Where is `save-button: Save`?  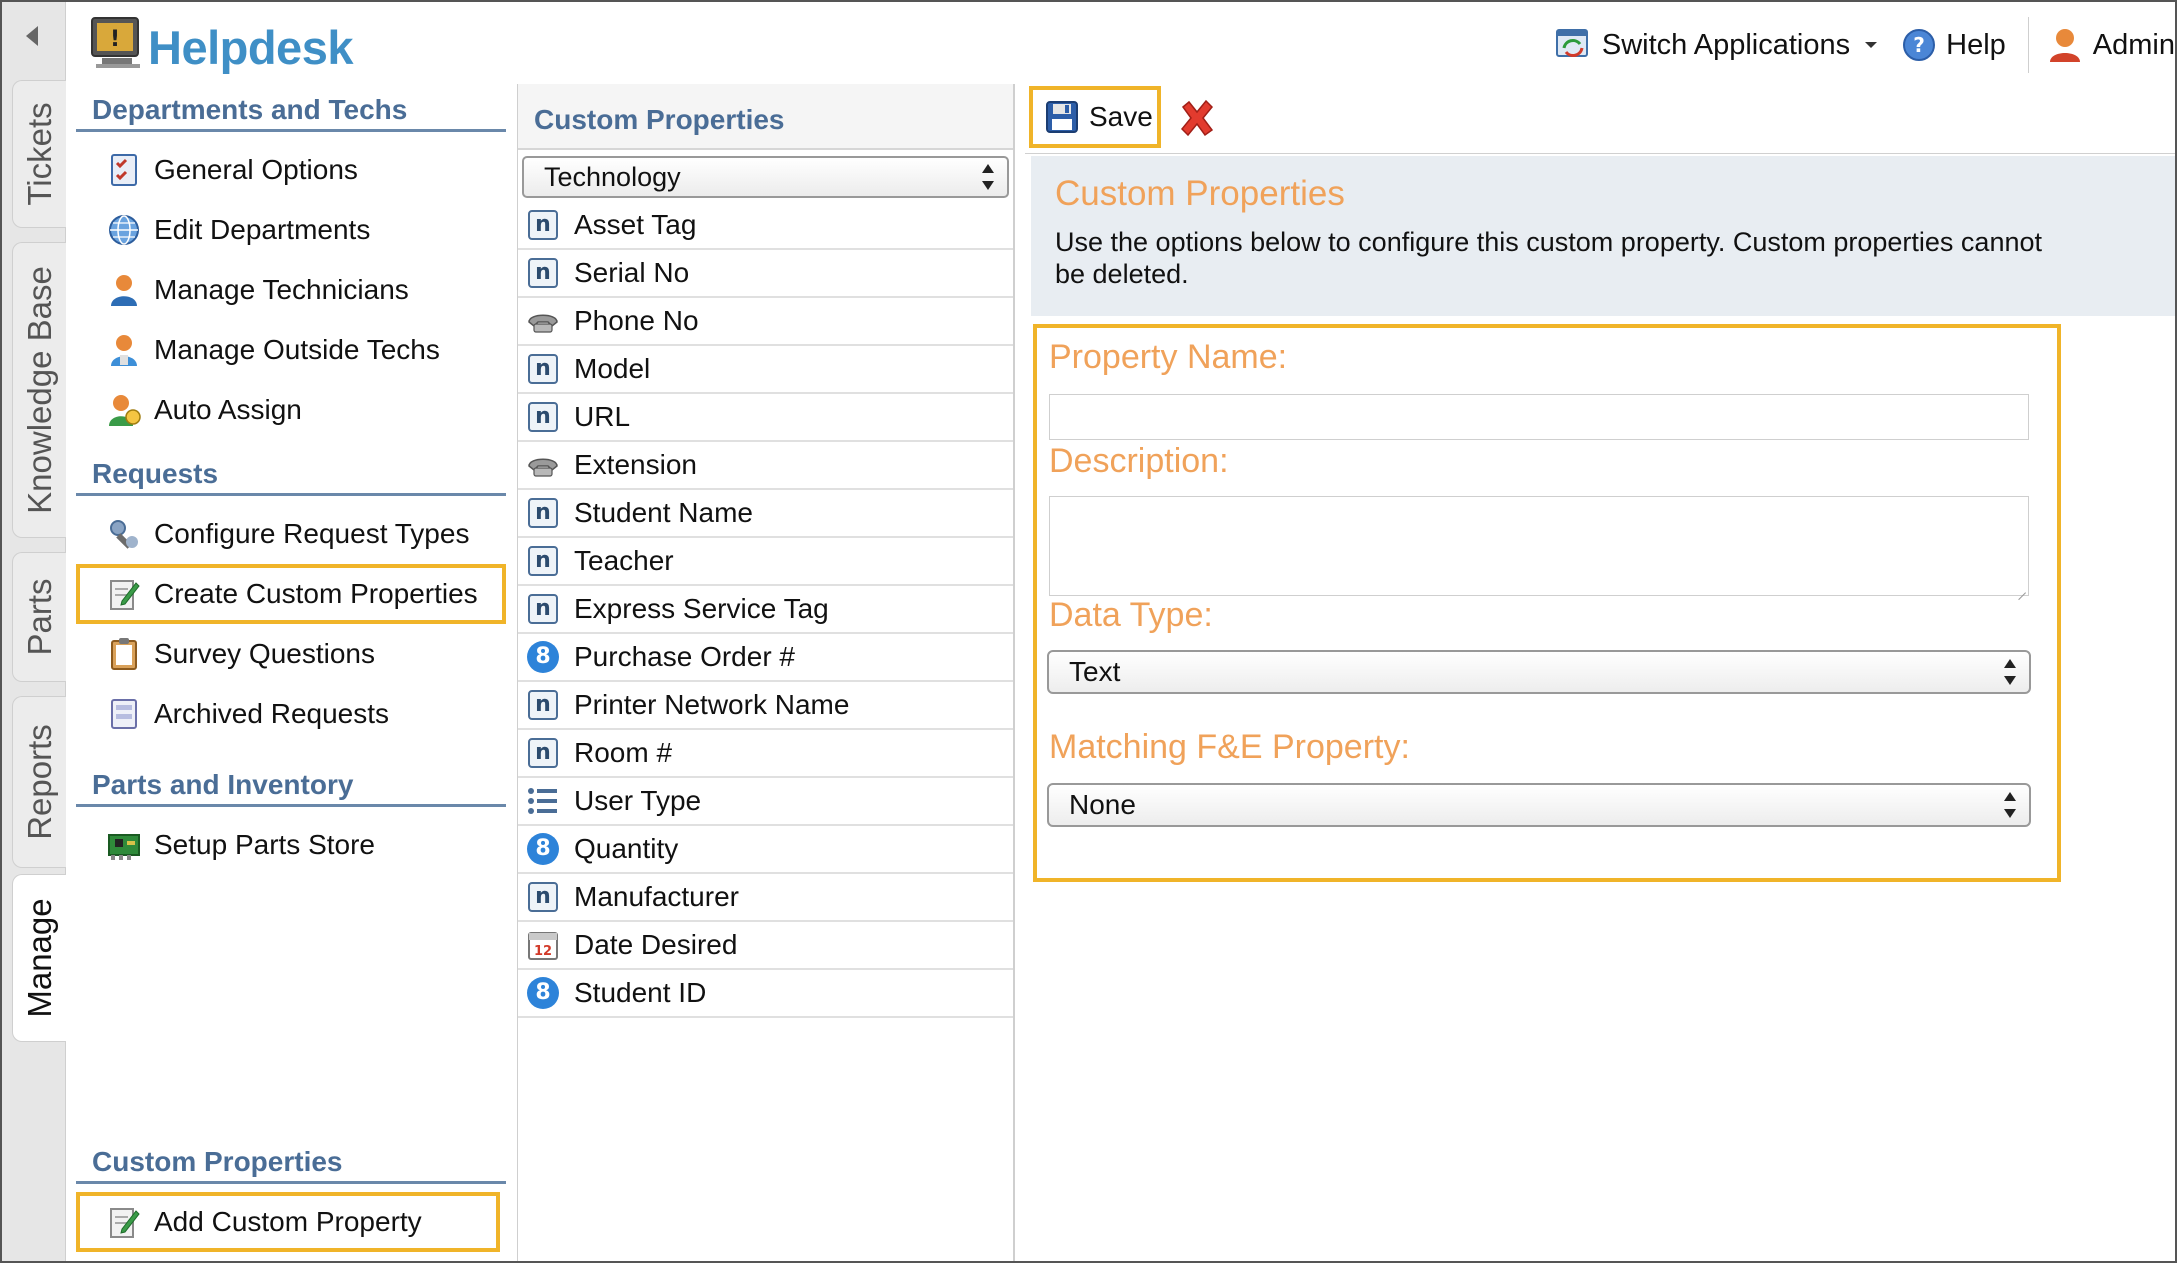
save-button: Save is located at coordinates (1095, 117).